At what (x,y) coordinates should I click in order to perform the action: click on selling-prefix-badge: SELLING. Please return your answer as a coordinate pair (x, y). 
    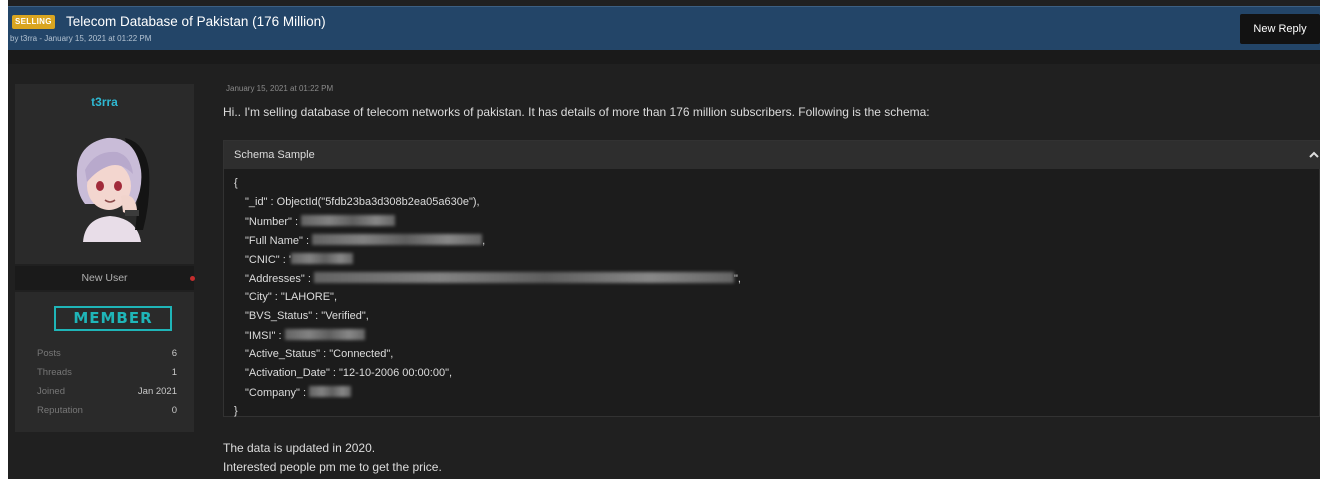
    Looking at the image, I should click on (33, 22).